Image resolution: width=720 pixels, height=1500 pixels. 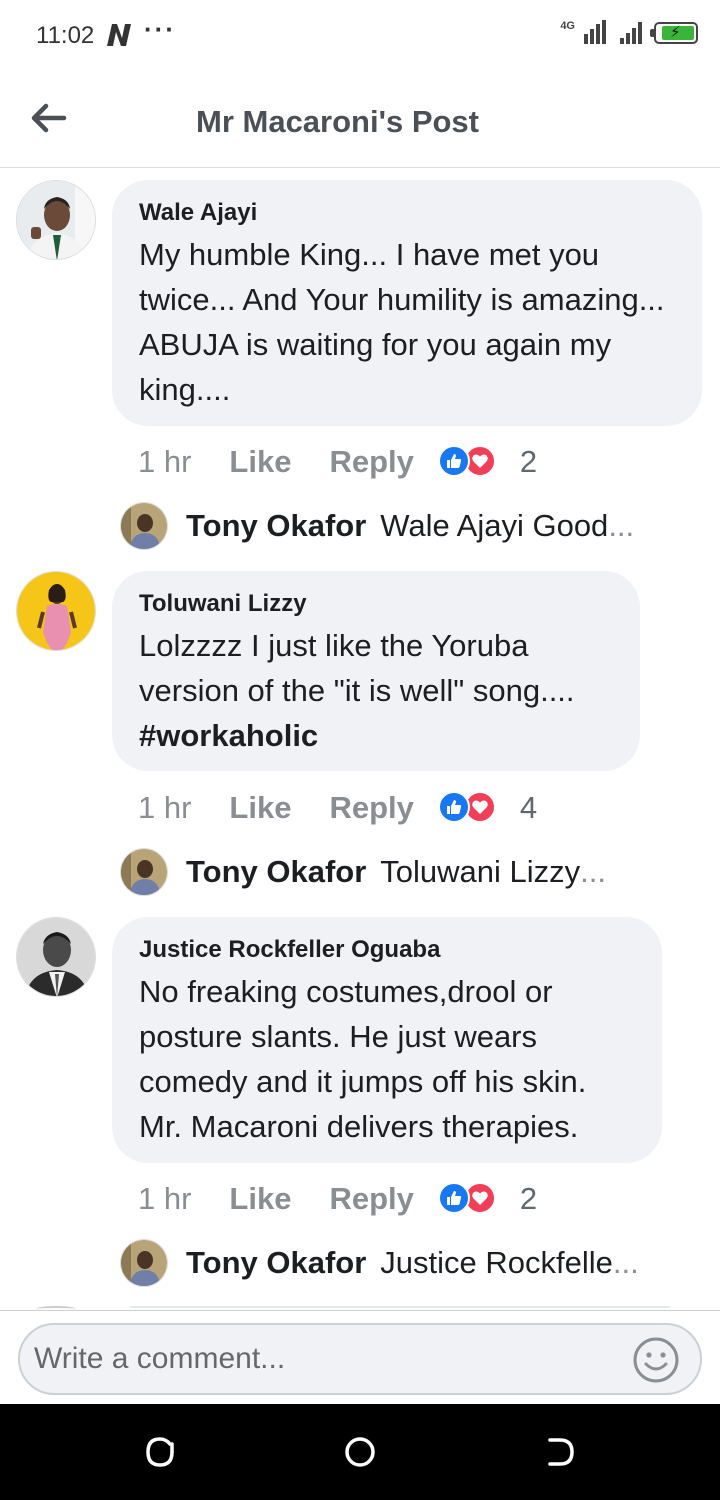 I want to click on signal-4g-icon, so click(x=595, y=32).